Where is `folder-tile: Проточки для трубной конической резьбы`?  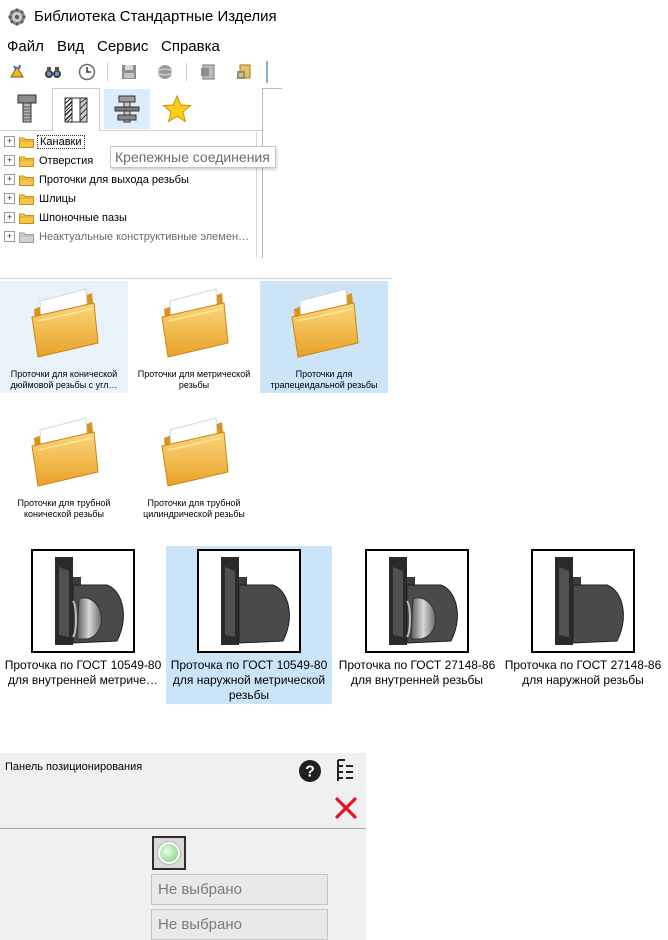 folder-tile: Проточки для трубной конической резьбы is located at coordinates (64, 466).